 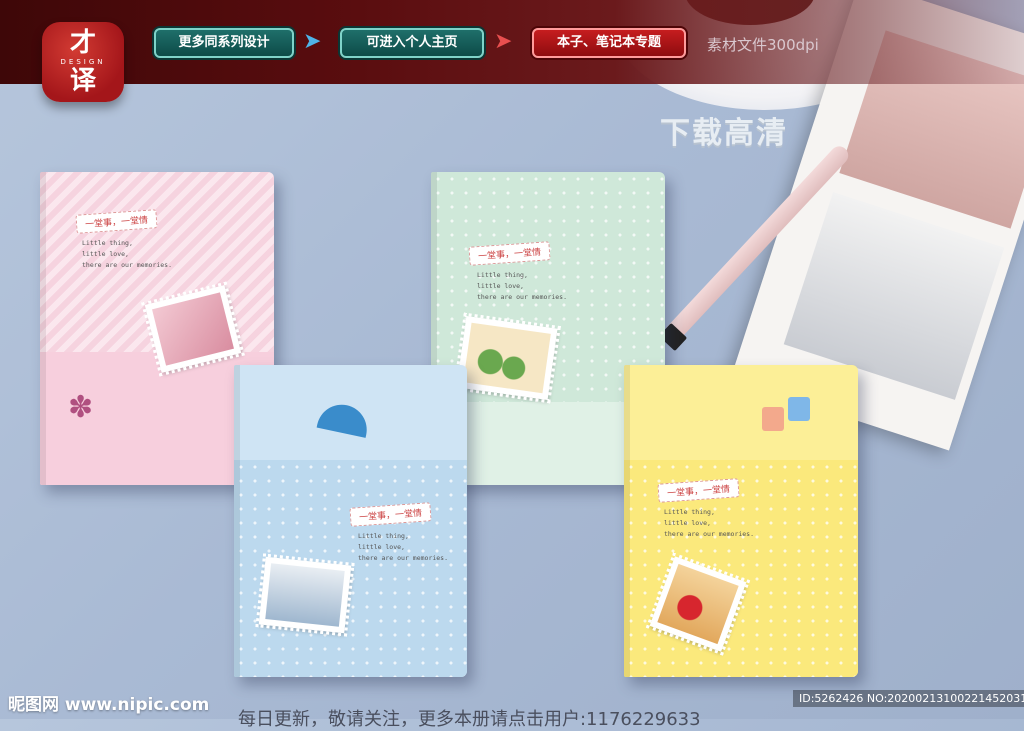 What do you see at coordinates (82, 43) in the screenshot?
I see `logo-char-top: 才` at bounding box center [82, 43].